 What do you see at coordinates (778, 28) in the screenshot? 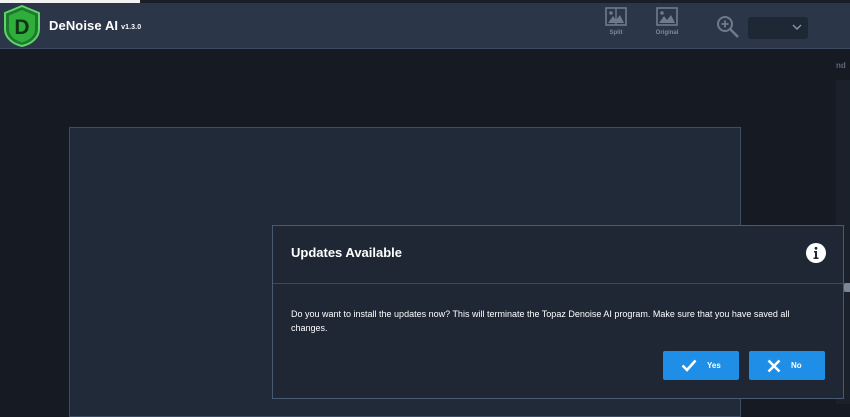
I see `zoom-select` at bounding box center [778, 28].